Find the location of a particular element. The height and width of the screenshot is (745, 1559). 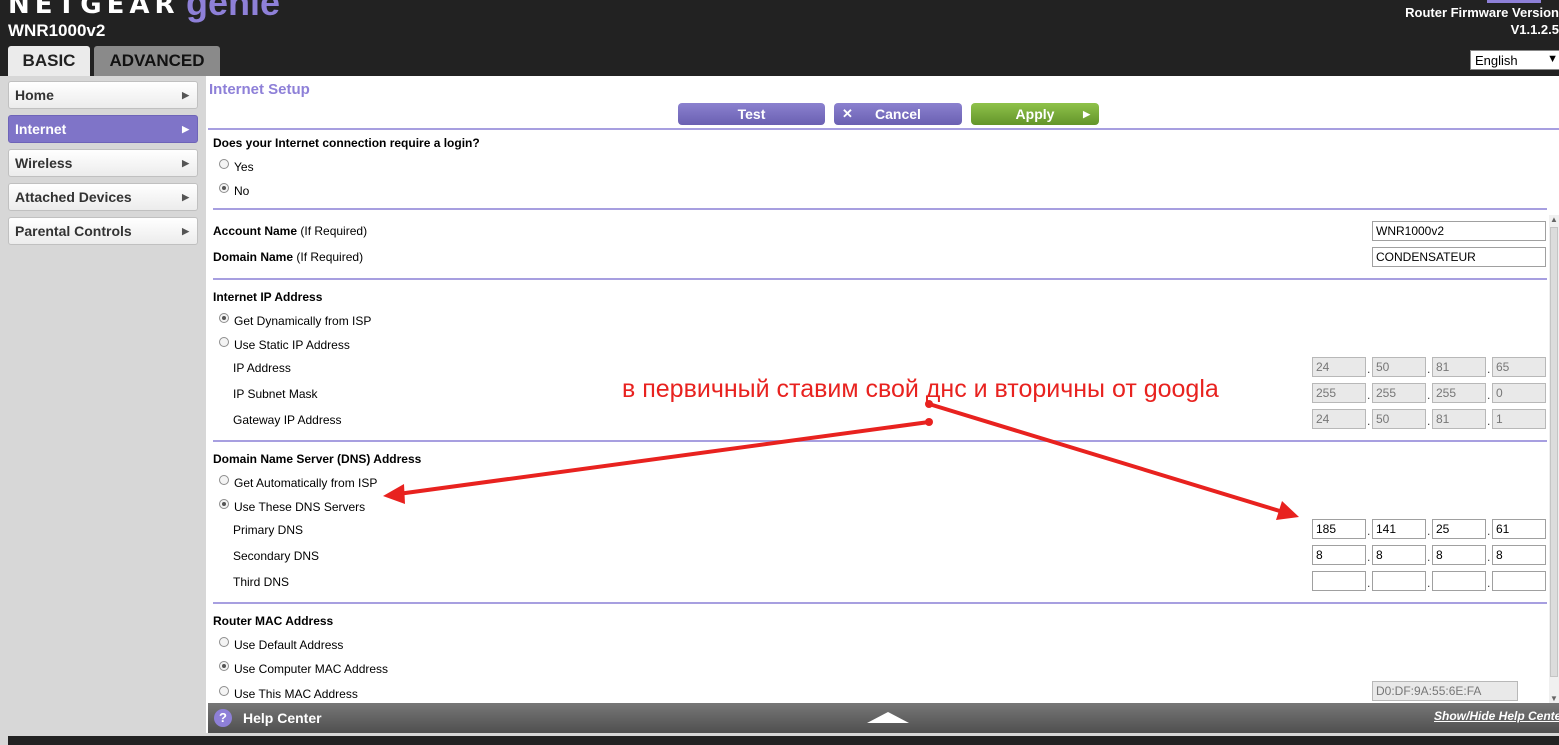

arrowhead-left-icon is located at coordinates (394, 494).